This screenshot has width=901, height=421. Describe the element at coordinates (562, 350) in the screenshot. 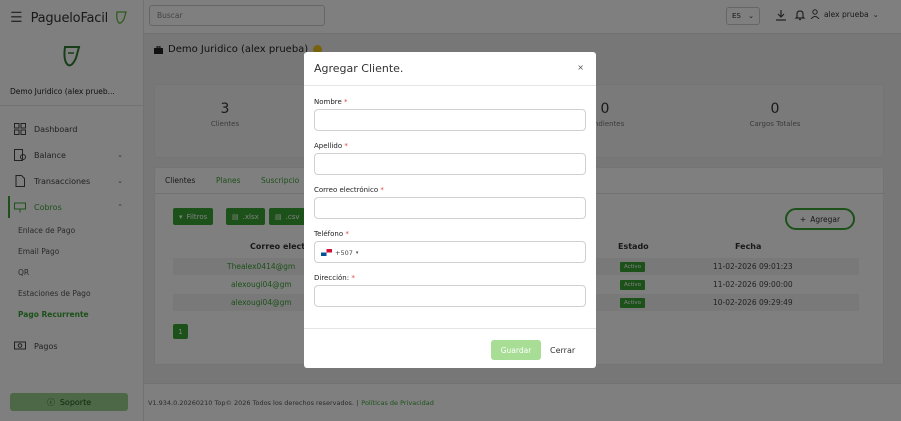

I see `cancel-button: Cerrar` at that location.